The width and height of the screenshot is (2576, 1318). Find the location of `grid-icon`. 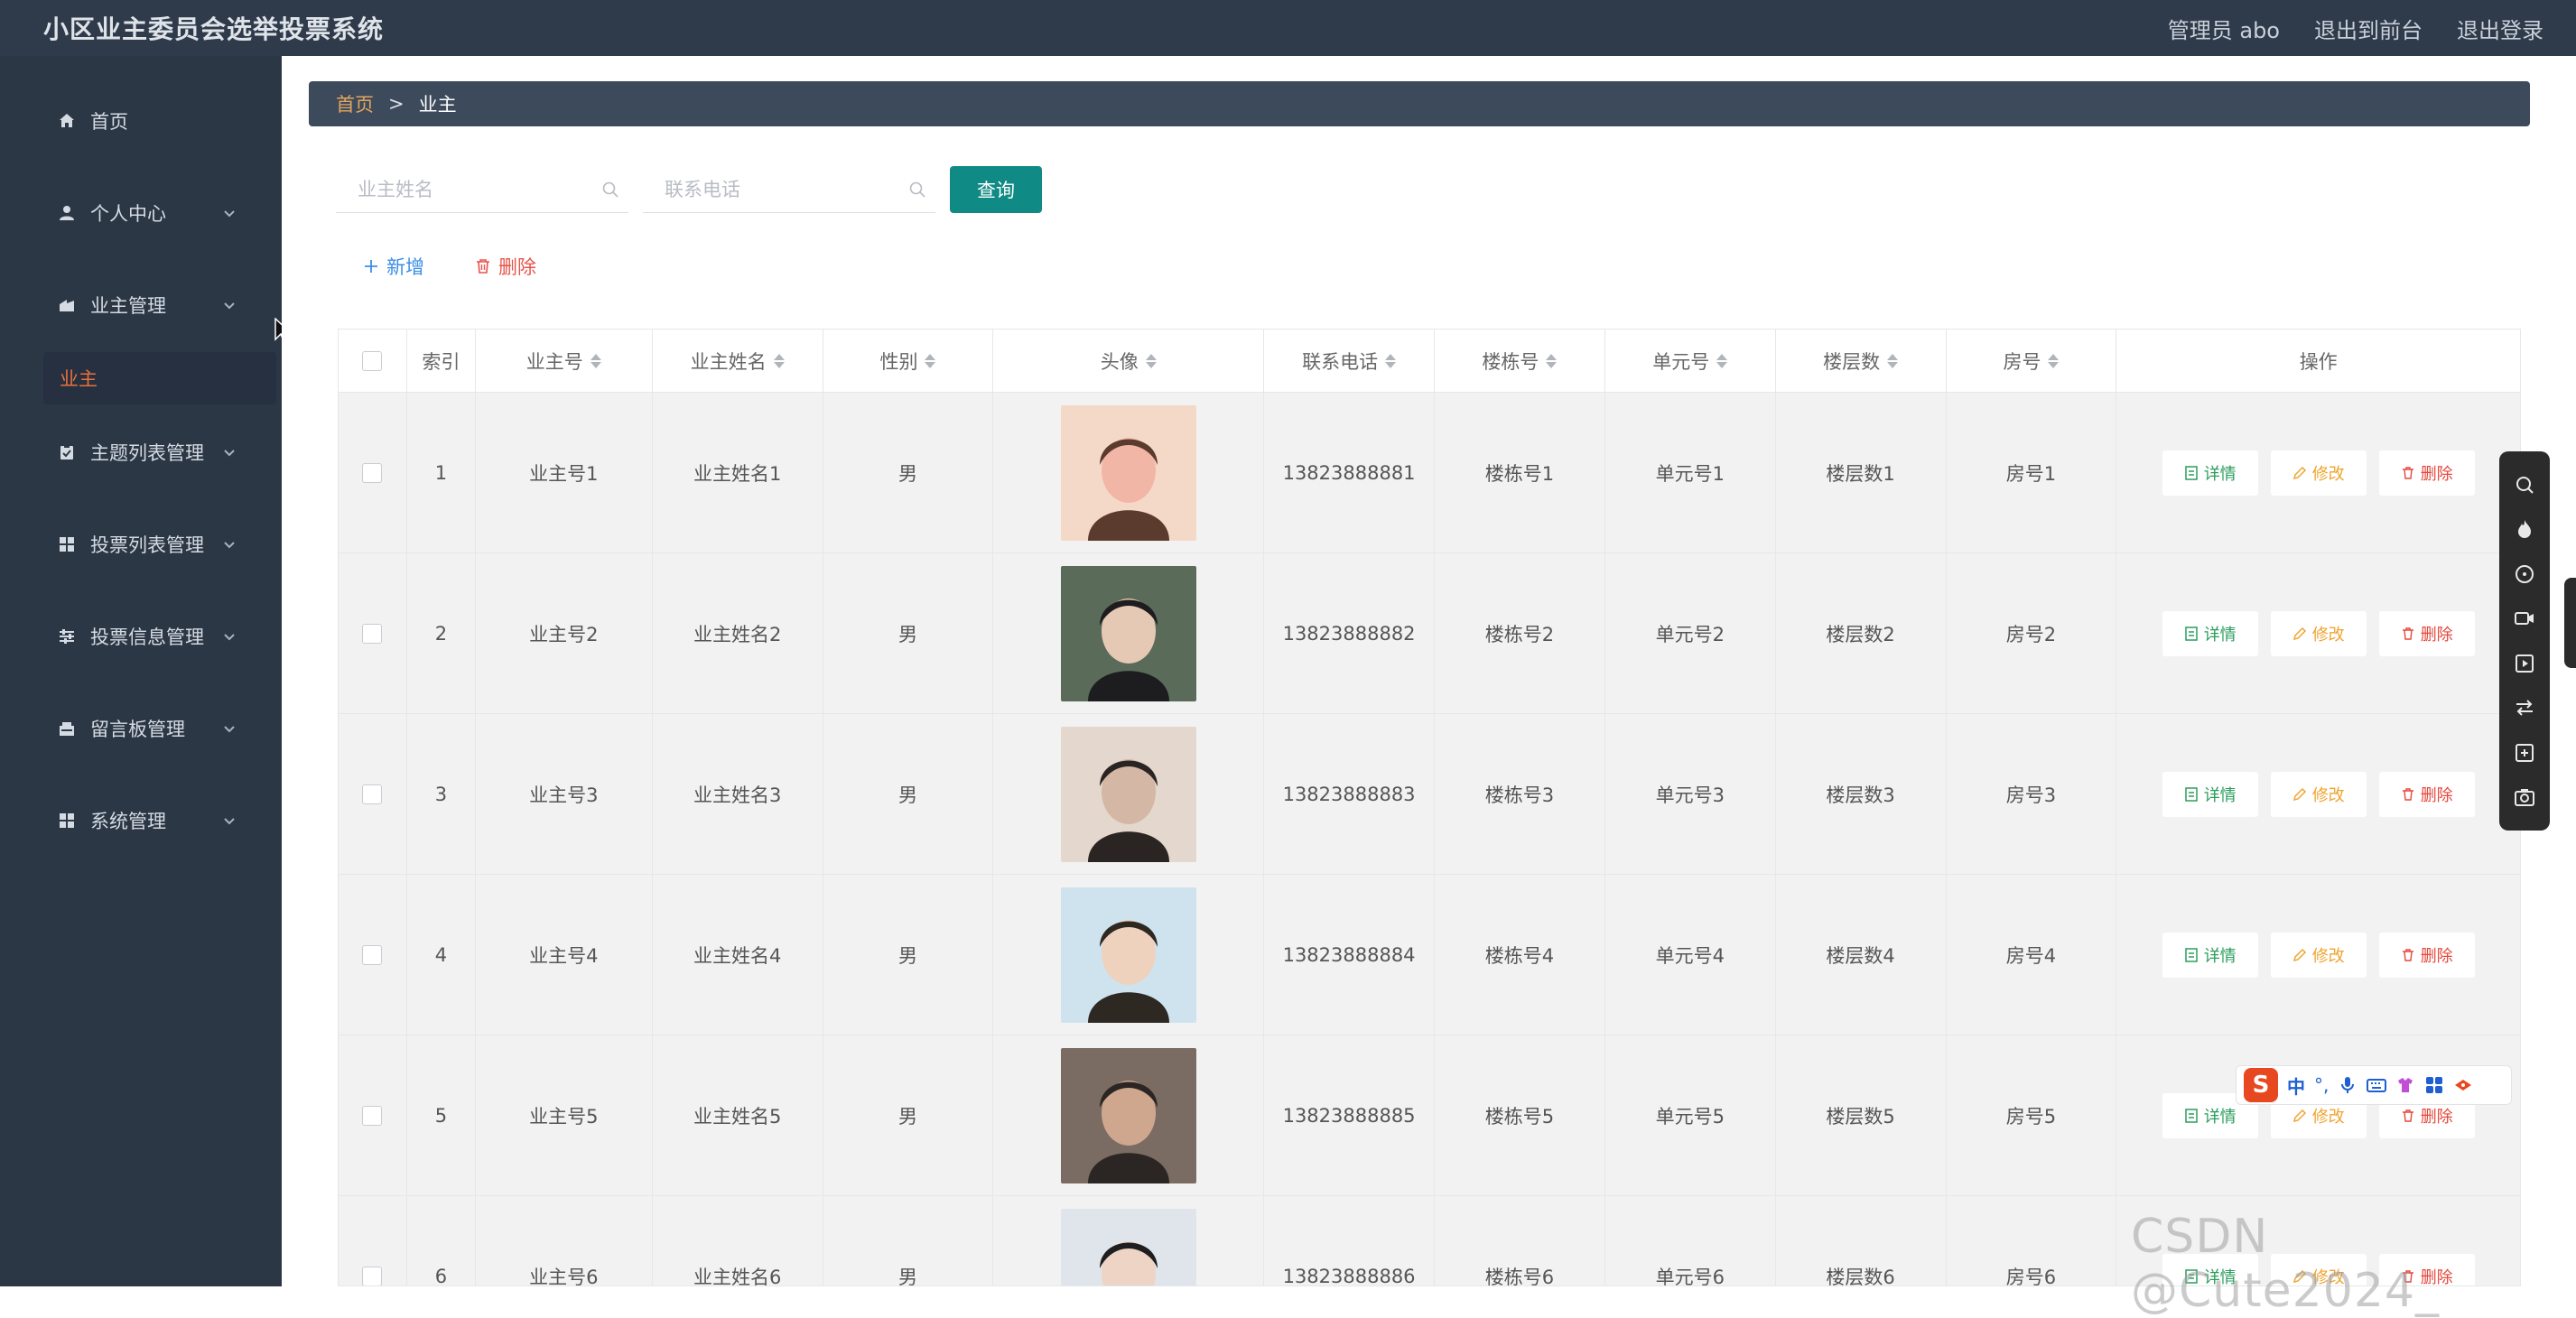

grid-icon is located at coordinates (67, 544).